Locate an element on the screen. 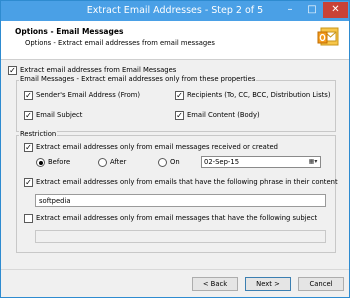  next-button: Next > is located at coordinates (268, 284).